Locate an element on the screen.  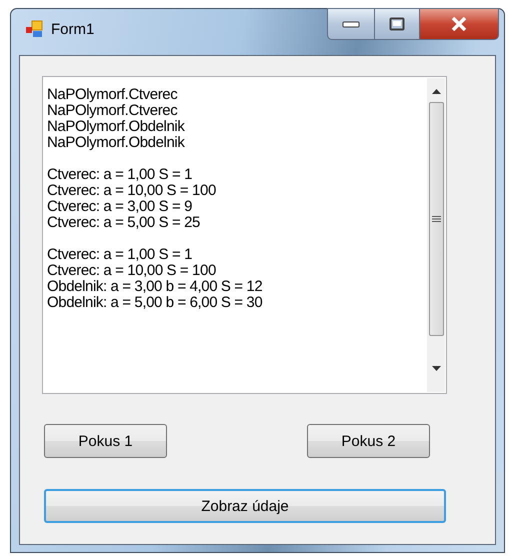
list-item: Ctverec: a = 5,00 S = 25 is located at coordinates (237, 223).